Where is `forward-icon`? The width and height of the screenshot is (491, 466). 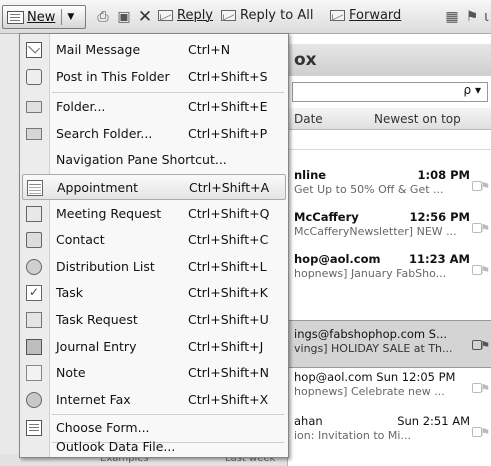 forward-icon is located at coordinates (337, 15).